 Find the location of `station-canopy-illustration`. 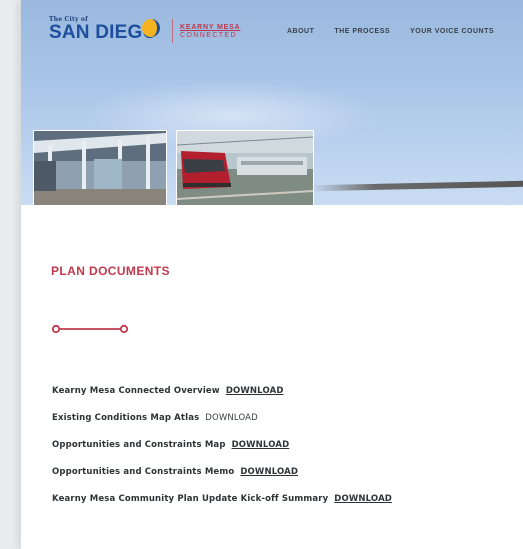

station-canopy-illustration is located at coordinates (100, 168).